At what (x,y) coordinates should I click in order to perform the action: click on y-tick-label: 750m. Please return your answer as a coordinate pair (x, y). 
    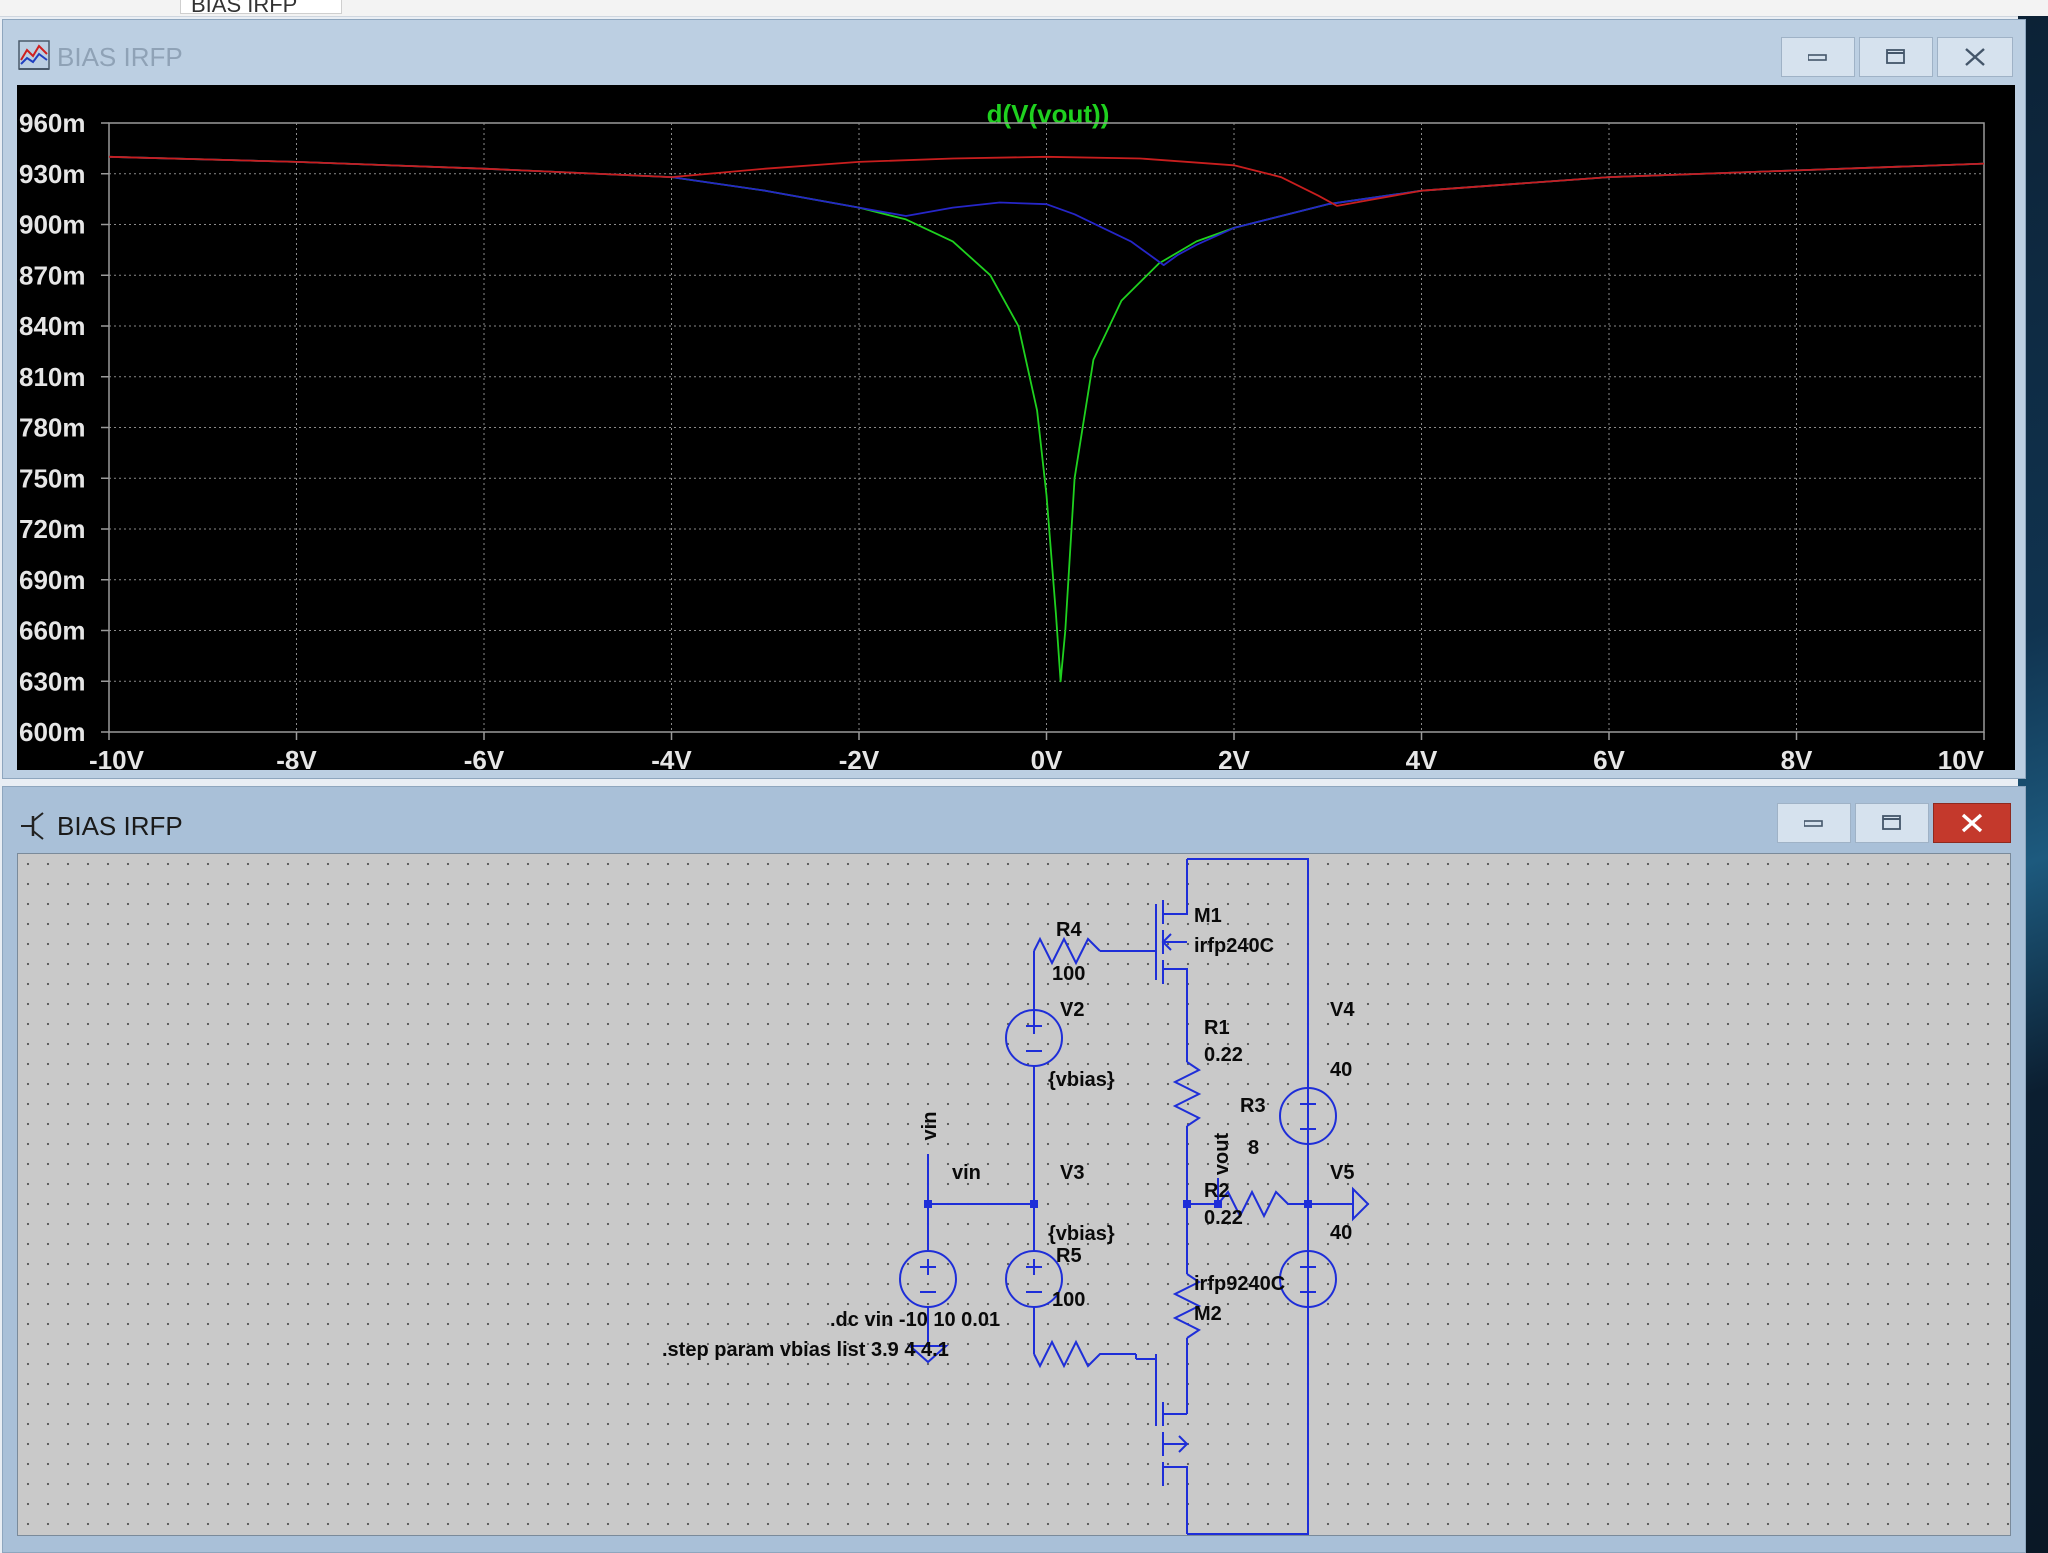
    Looking at the image, I should click on (52, 478).